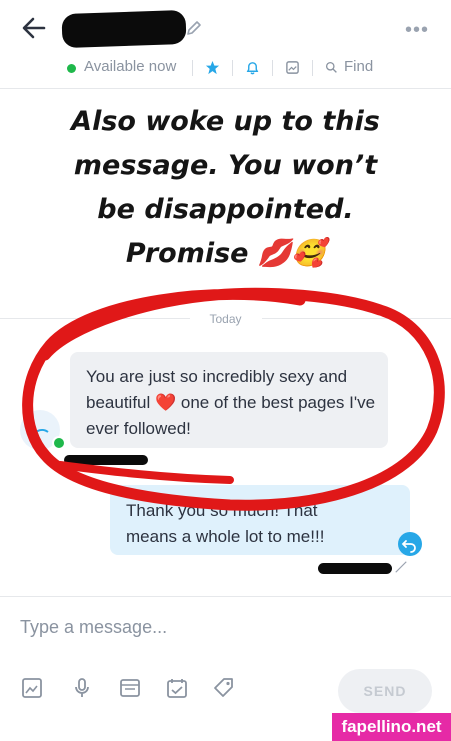 This screenshot has width=451, height=741. I want to click on redacted-username, so click(124, 29).